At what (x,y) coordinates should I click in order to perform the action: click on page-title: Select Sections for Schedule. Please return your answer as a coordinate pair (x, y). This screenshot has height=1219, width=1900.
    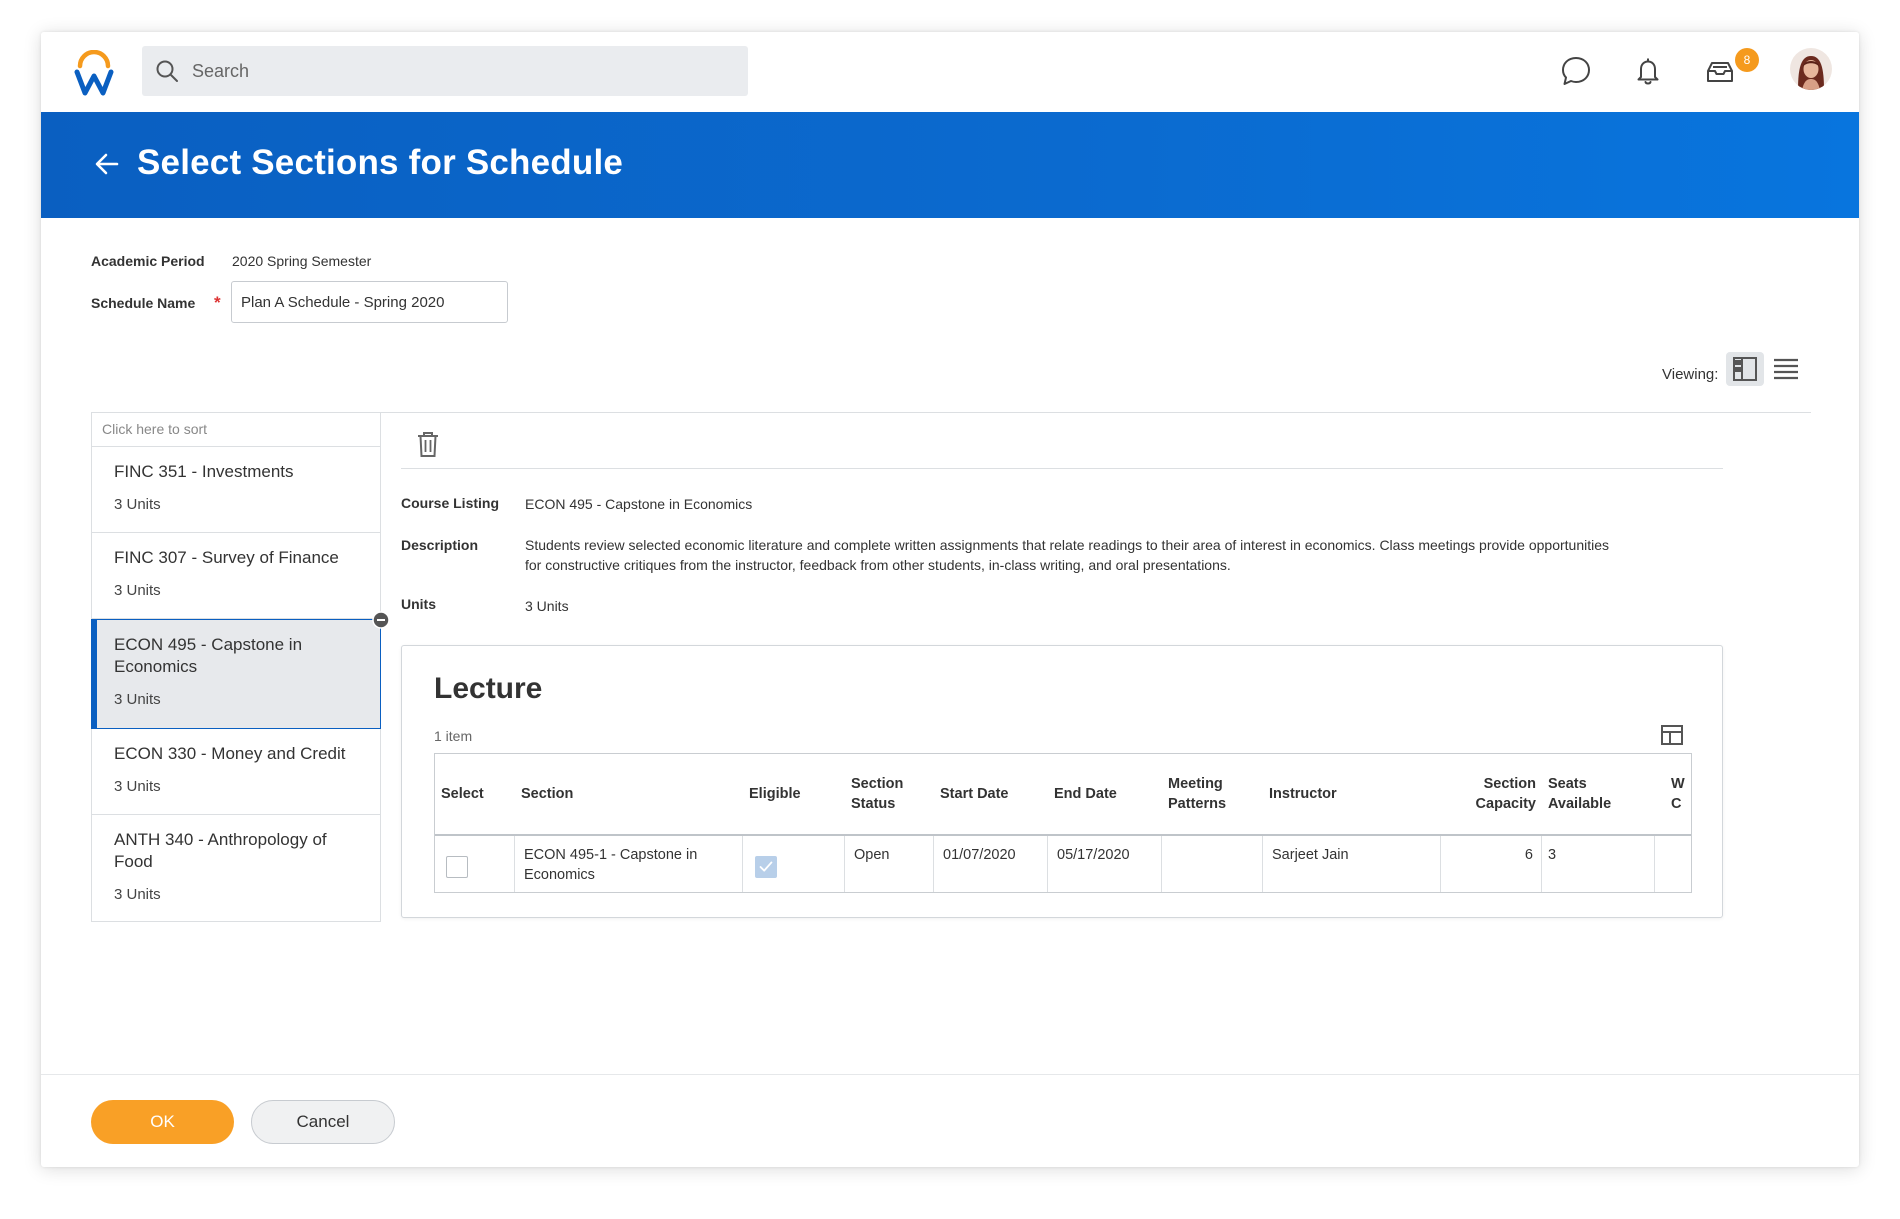
    Looking at the image, I should click on (380, 162).